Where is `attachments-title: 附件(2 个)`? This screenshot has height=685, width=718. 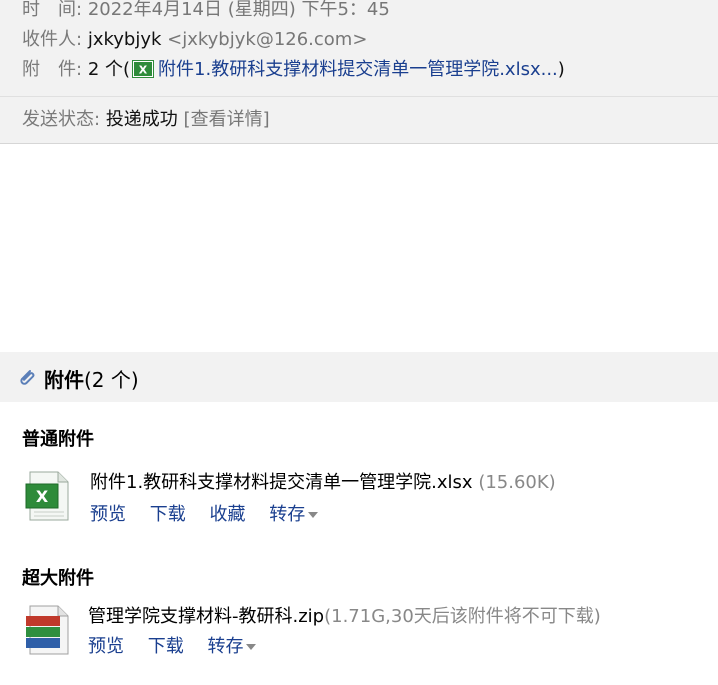 attachments-title: 附件(2 个) is located at coordinates (91, 378).